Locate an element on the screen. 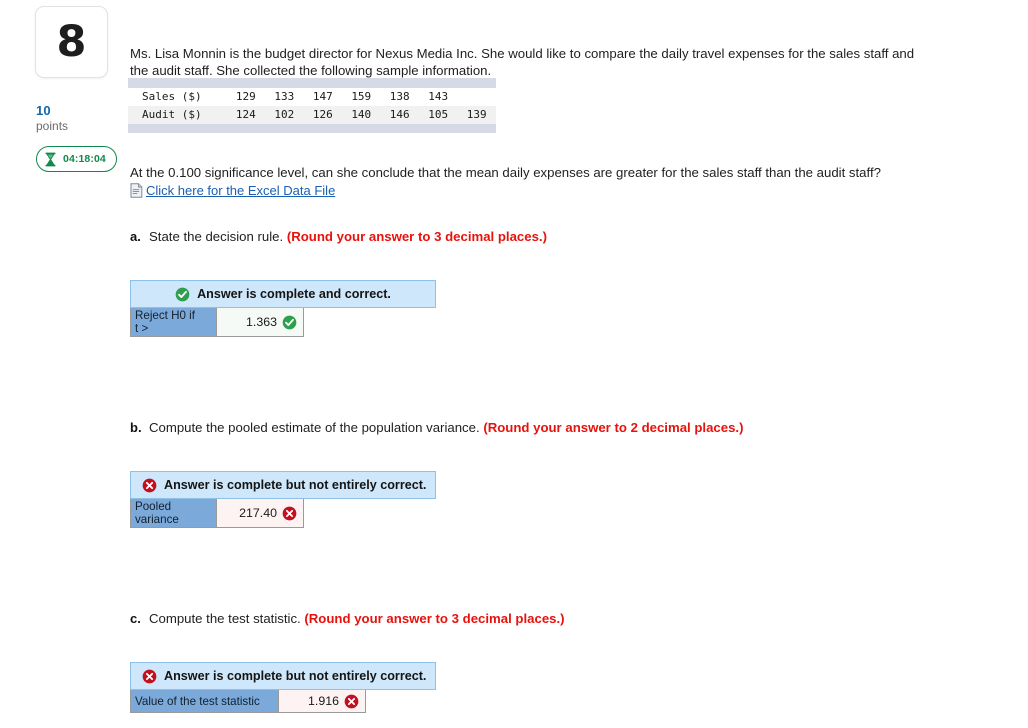 This screenshot has width=1028, height=728. part-a-status-banner: Answer is complete and correct. is located at coordinates (283, 294).